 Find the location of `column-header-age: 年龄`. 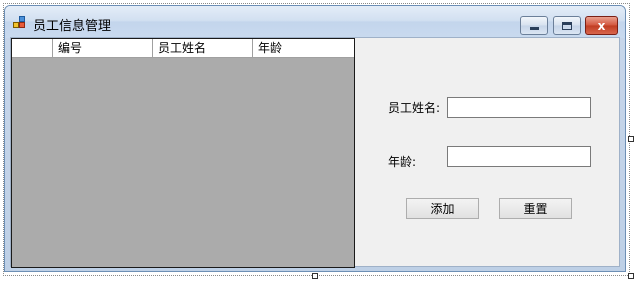

column-header-age: 年龄 is located at coordinates (303, 48).